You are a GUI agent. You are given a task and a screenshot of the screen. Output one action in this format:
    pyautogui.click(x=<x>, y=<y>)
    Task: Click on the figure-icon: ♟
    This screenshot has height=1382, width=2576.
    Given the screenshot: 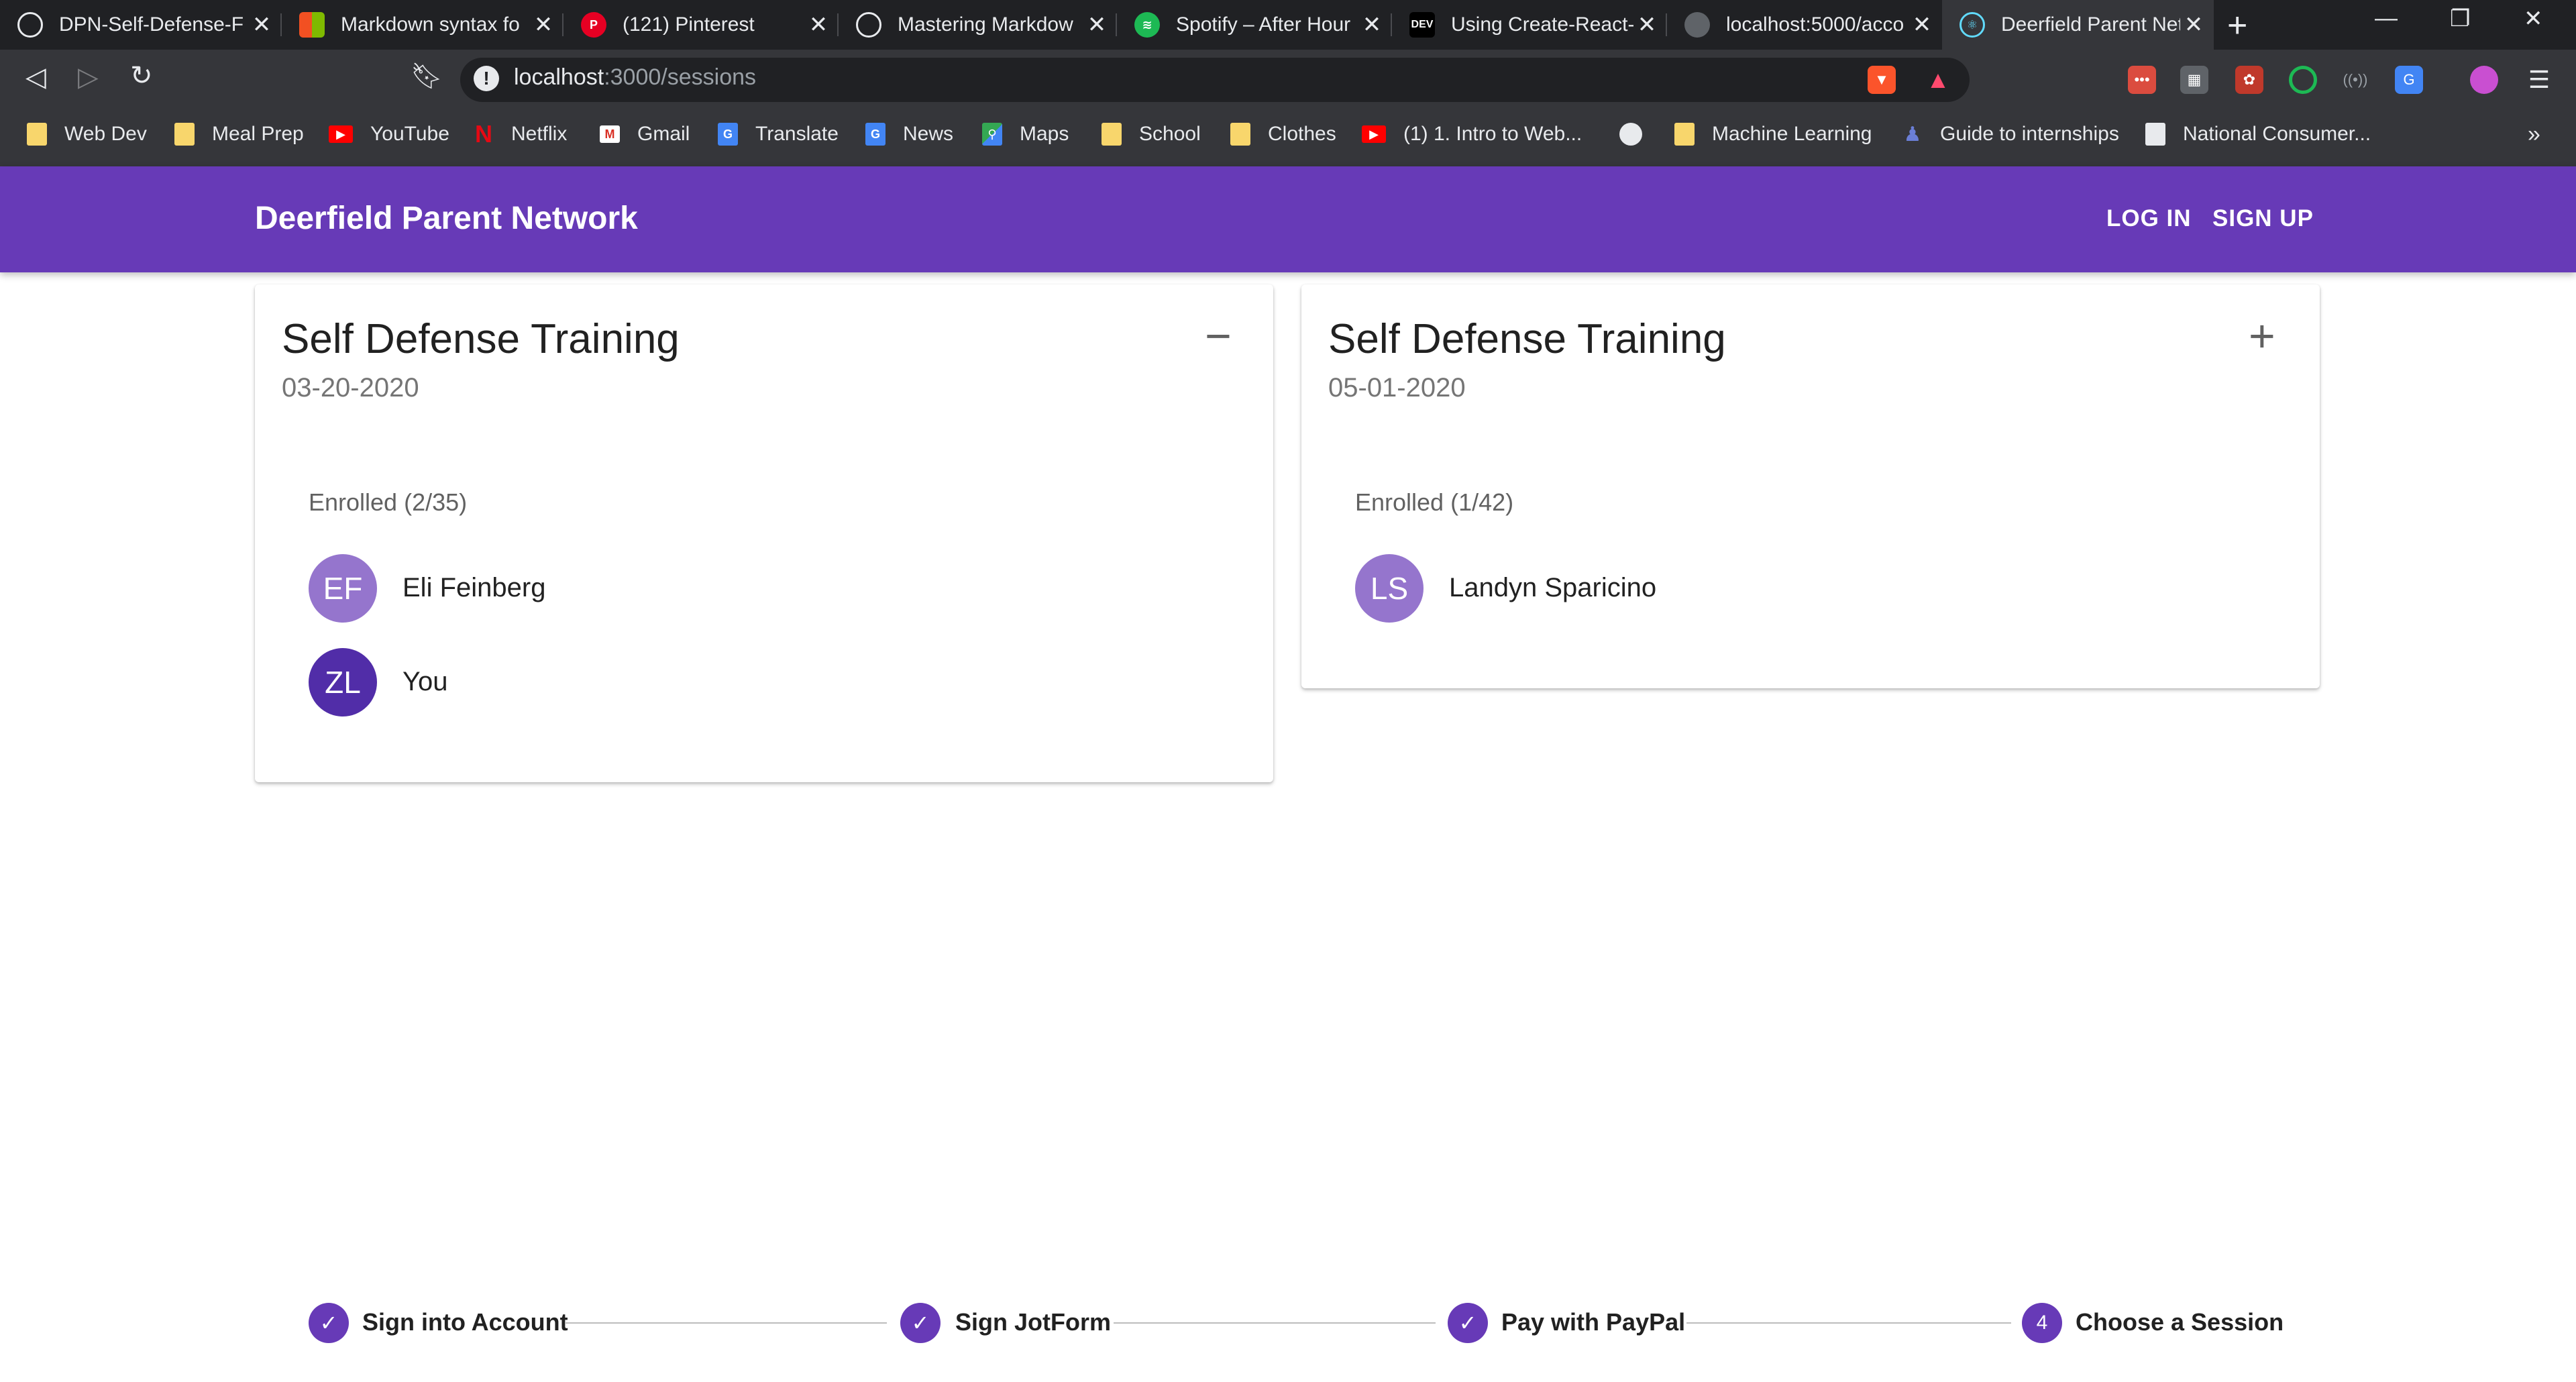 What is the action you would take?
    pyautogui.click(x=1912, y=134)
    